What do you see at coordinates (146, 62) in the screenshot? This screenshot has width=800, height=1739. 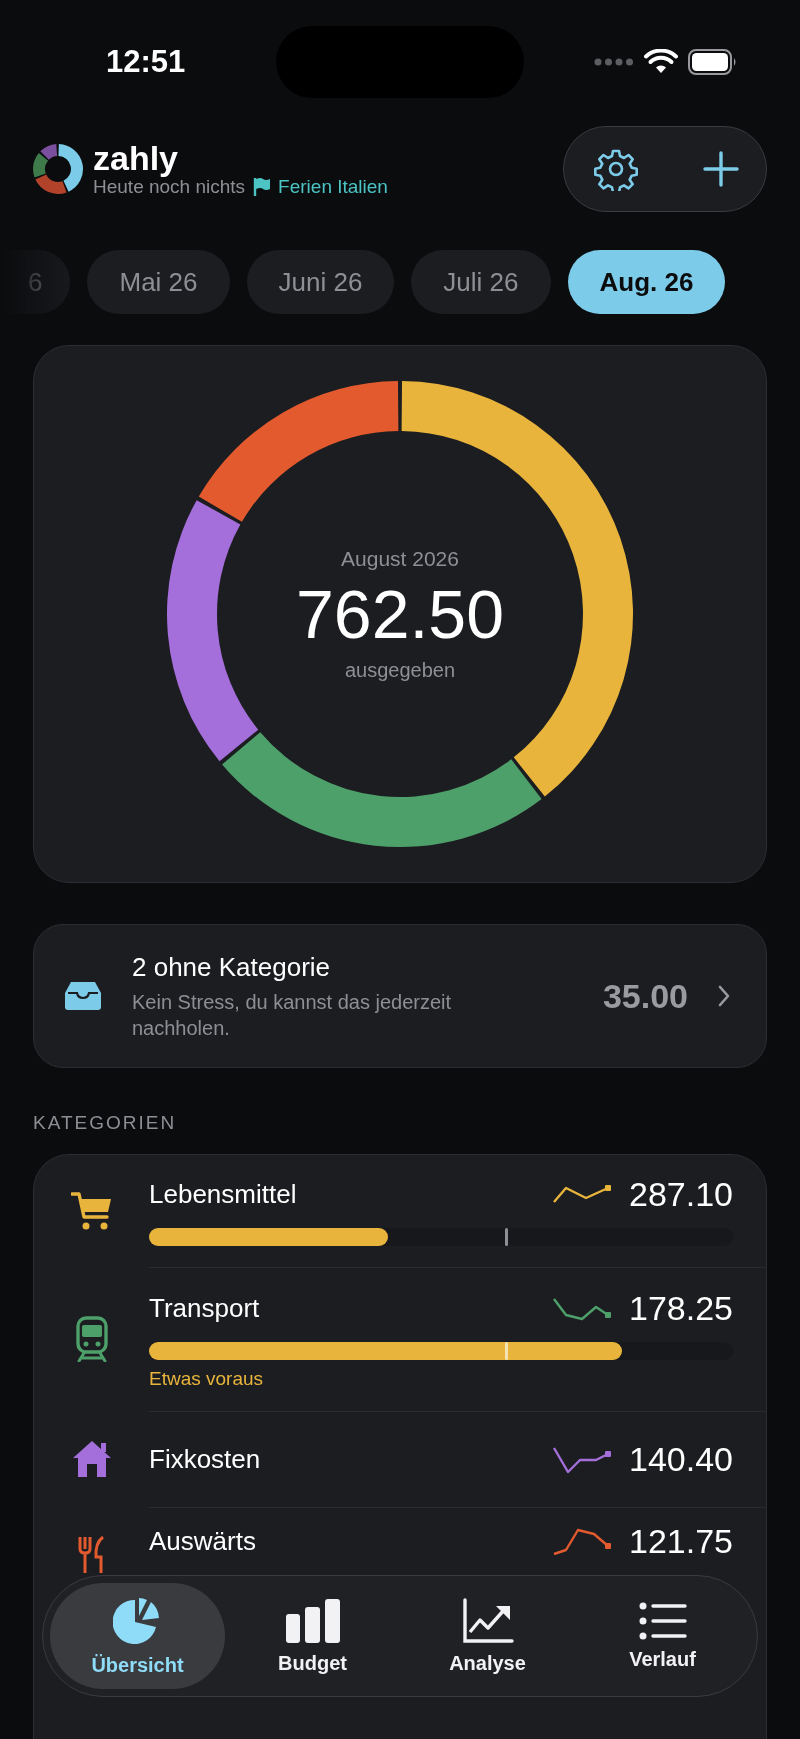 I see `status-time: 12:51` at bounding box center [146, 62].